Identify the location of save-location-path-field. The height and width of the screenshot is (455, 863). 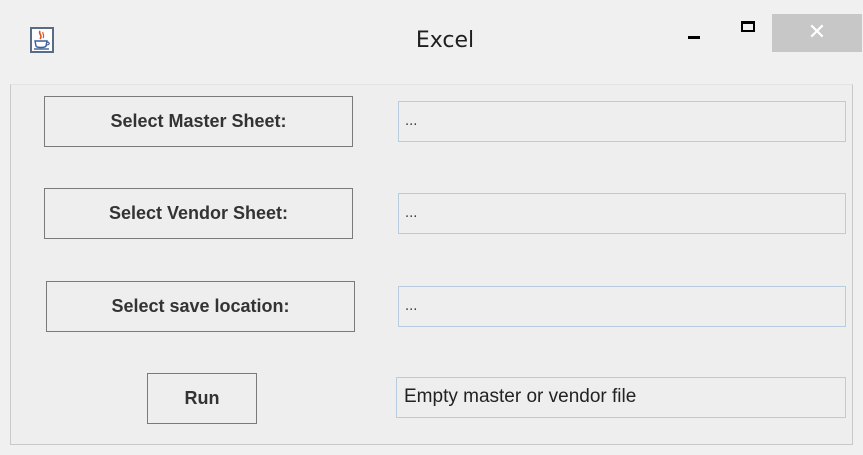
(622, 306).